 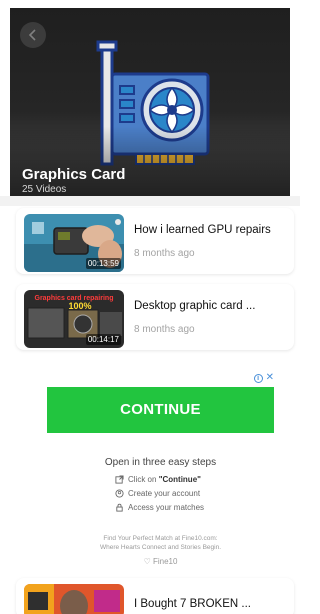 I want to click on heart-icon: ♡, so click(x=147, y=561).